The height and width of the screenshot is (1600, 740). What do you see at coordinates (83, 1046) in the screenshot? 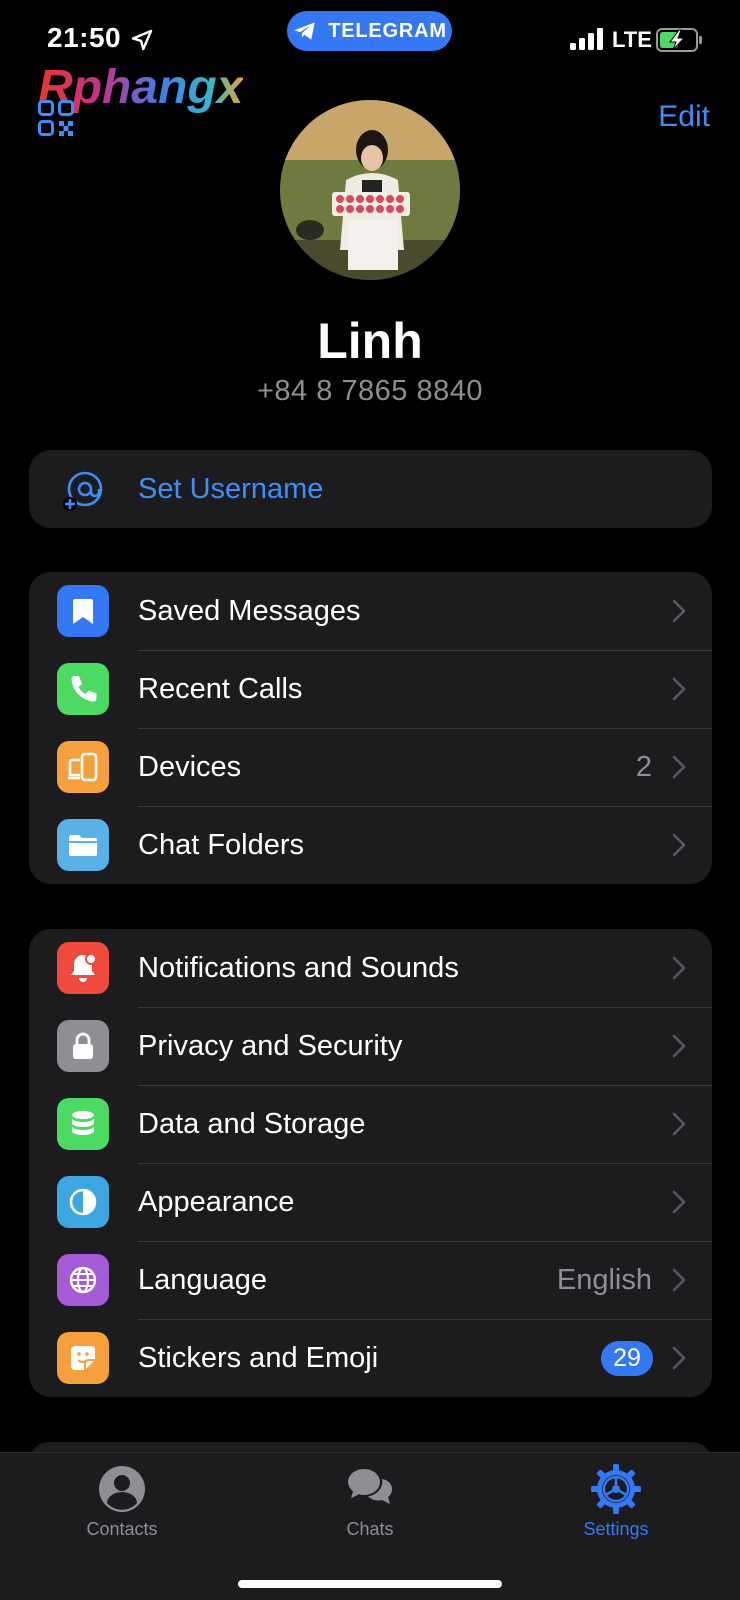
I see `lock-icon` at bounding box center [83, 1046].